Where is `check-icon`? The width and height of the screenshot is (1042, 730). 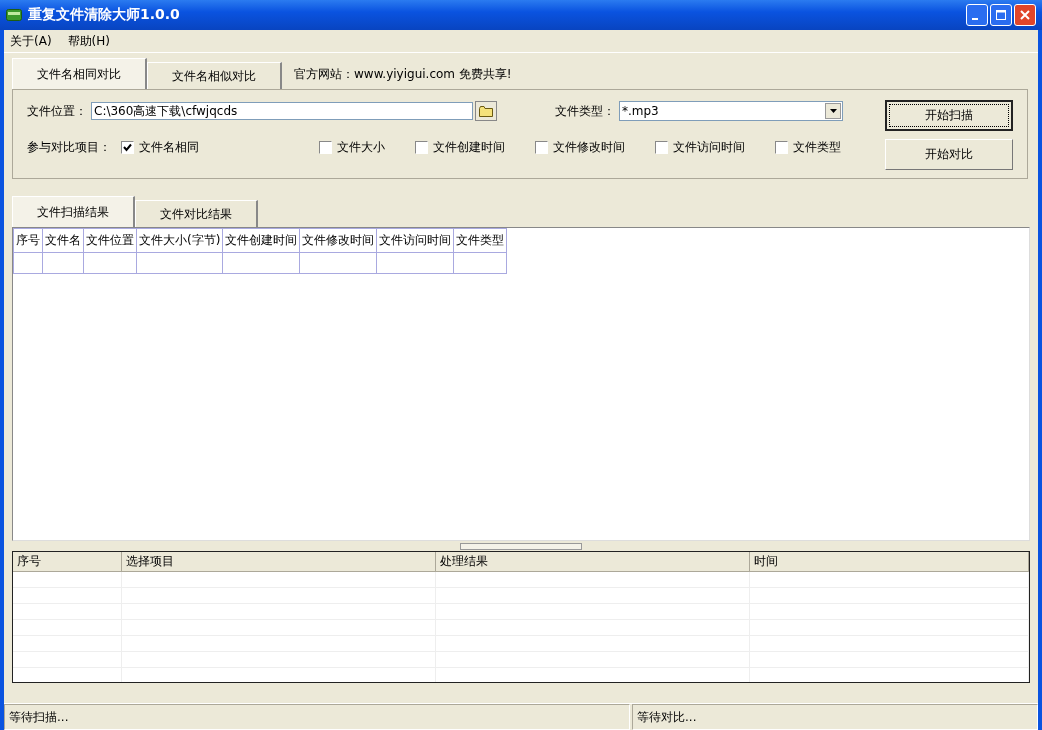 check-icon is located at coordinates (127, 147).